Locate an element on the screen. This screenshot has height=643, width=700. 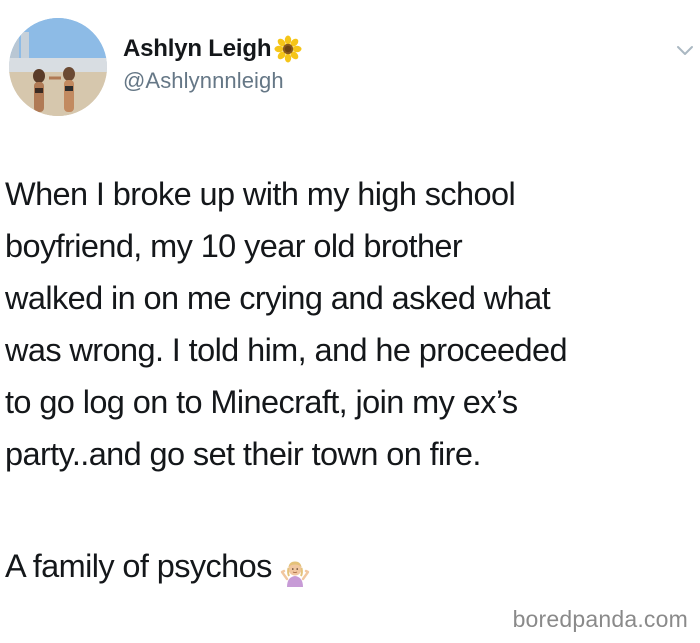
avatar-photo is located at coordinates (58, 67).